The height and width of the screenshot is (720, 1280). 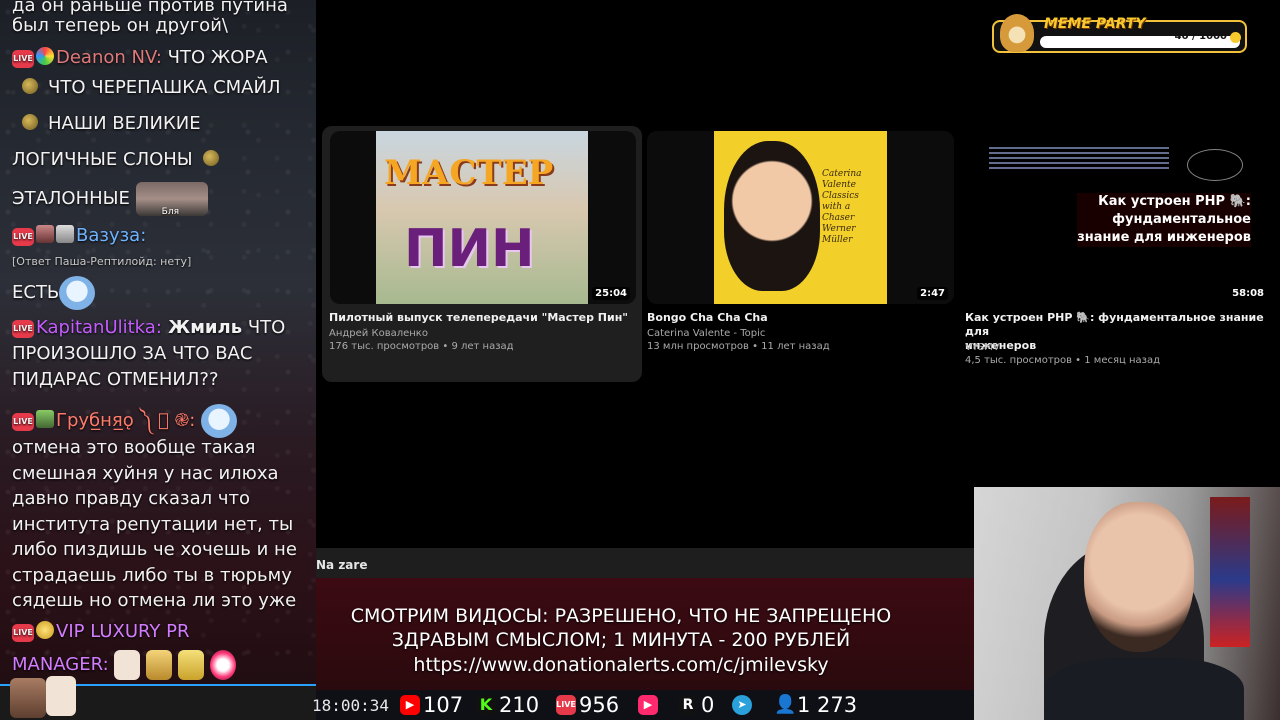 I want to click on chat-message: LIVE KapitanUlitka: Жмиль ЧТО, so click(x=148, y=328).